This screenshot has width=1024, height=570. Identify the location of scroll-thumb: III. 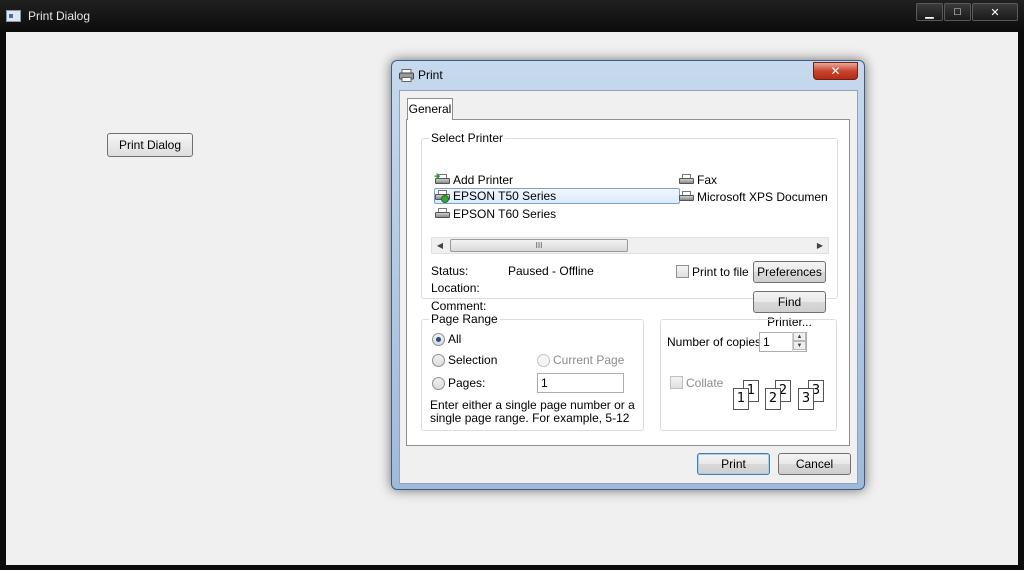
(539, 245).